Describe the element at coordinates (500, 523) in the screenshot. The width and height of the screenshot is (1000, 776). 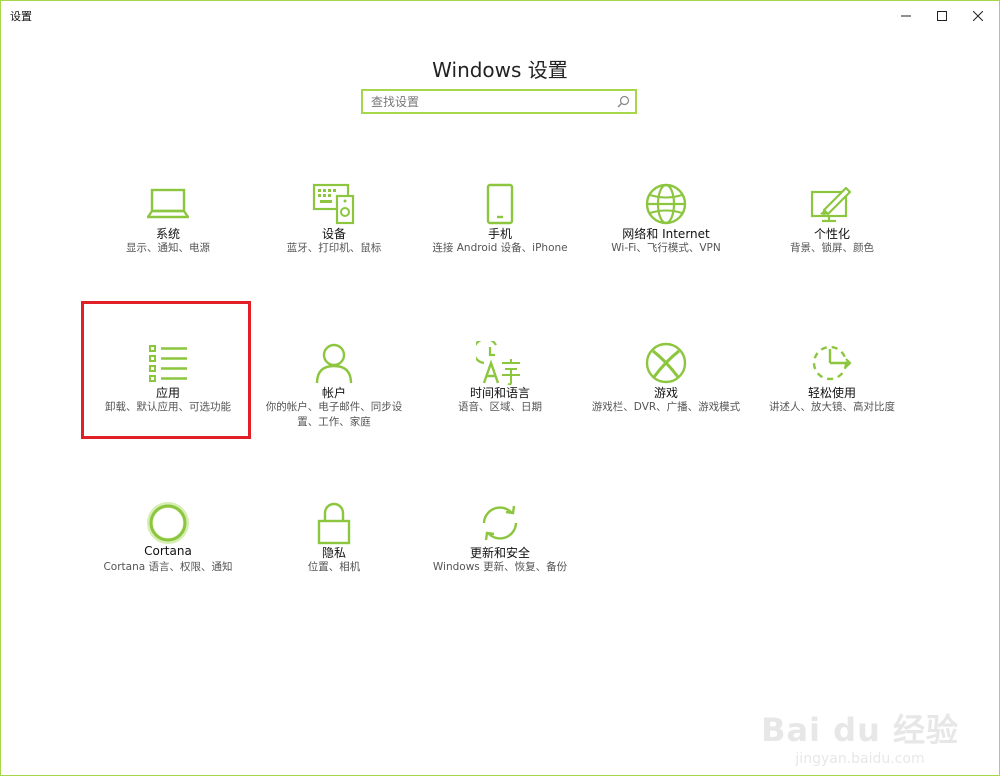
I see `sync-icon` at that location.